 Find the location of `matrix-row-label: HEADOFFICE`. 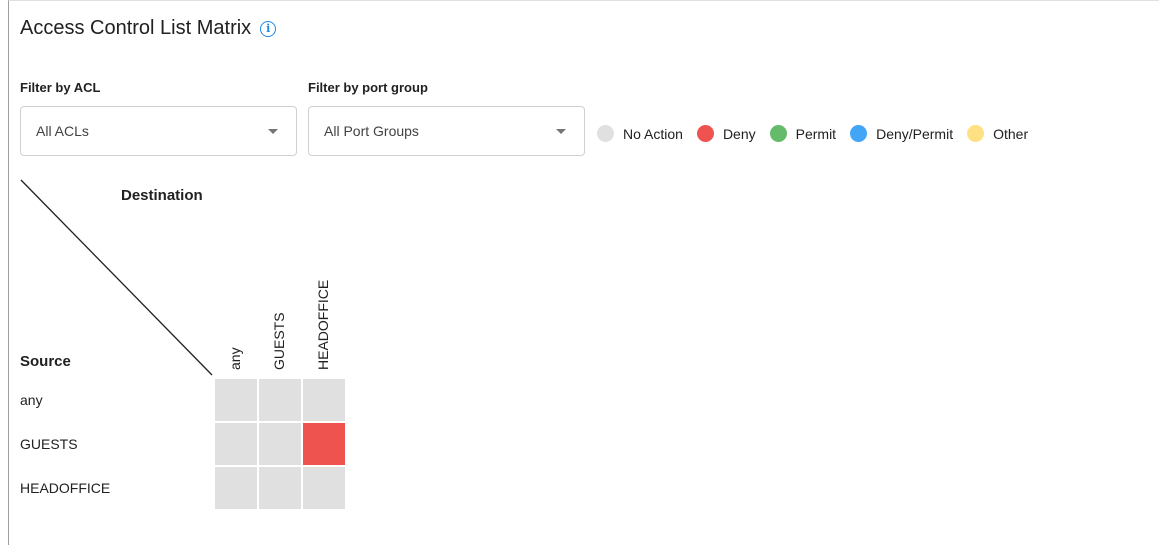

matrix-row-label: HEADOFFICE is located at coordinates (65, 488).